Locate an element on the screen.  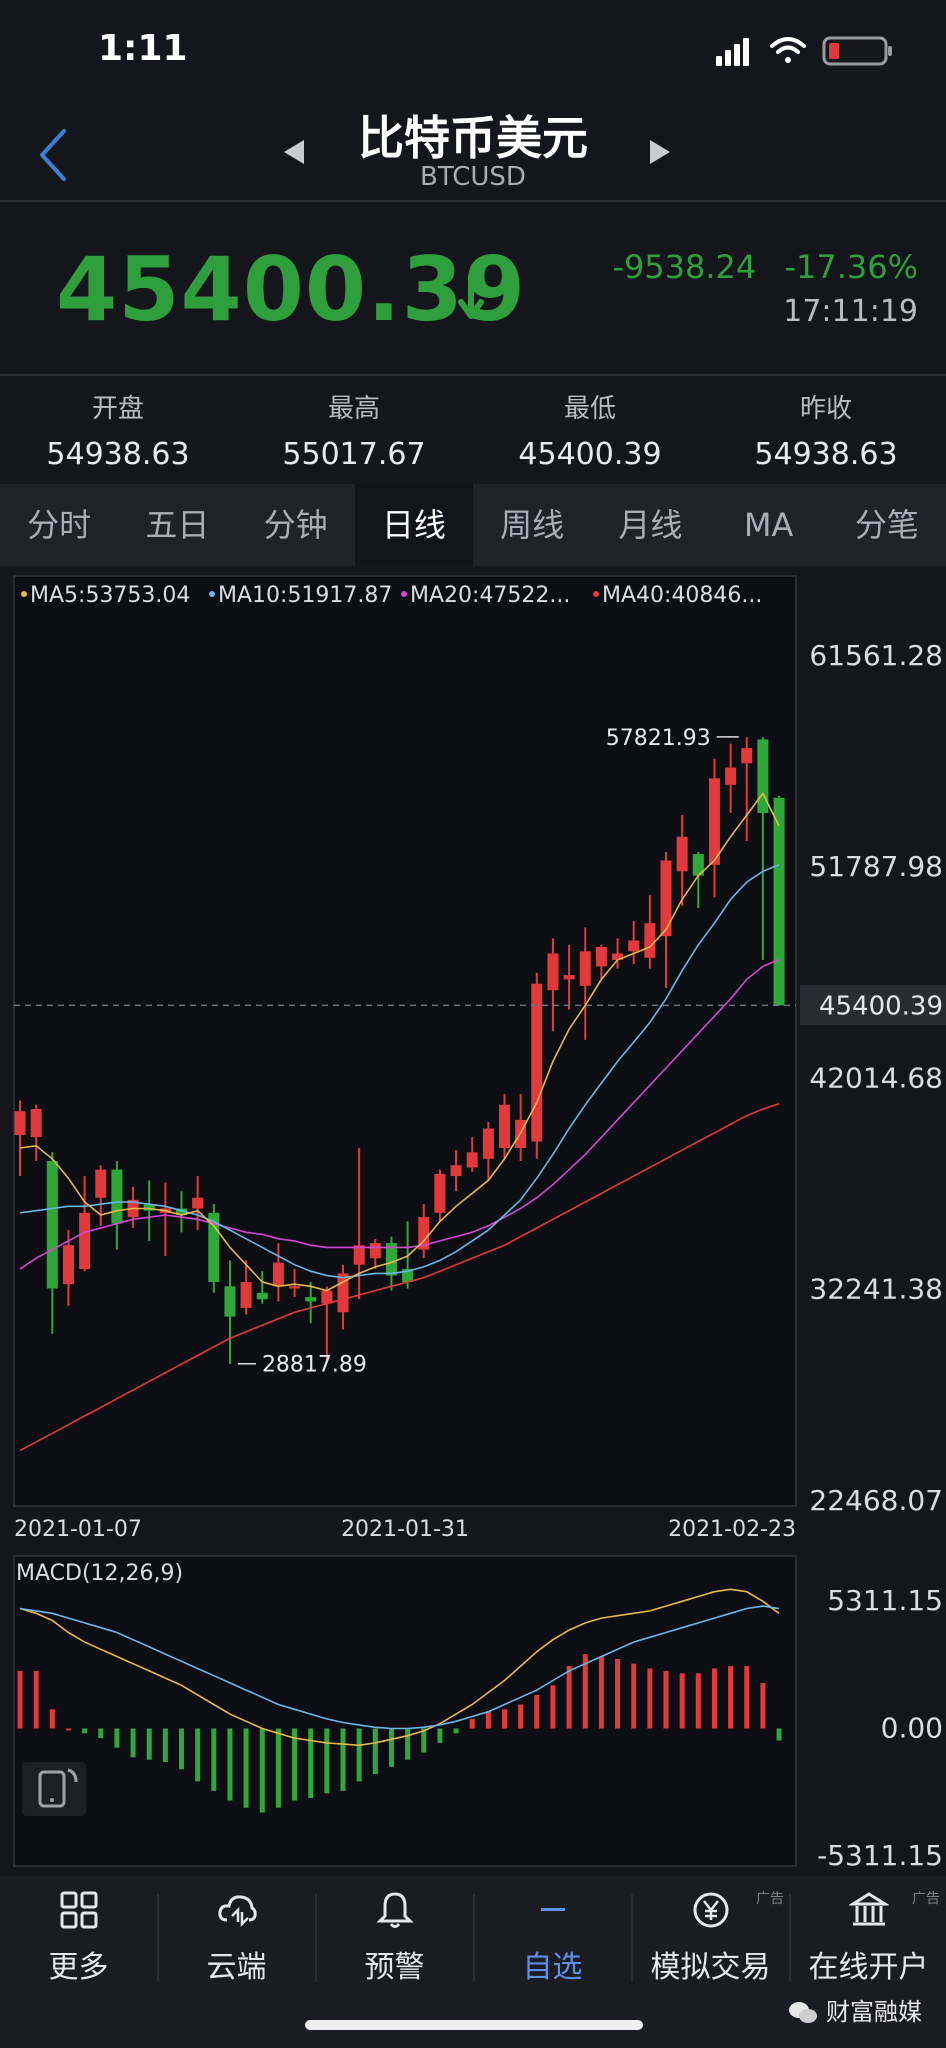
nav-label: 在线开户 is located at coordinates (868, 1967).